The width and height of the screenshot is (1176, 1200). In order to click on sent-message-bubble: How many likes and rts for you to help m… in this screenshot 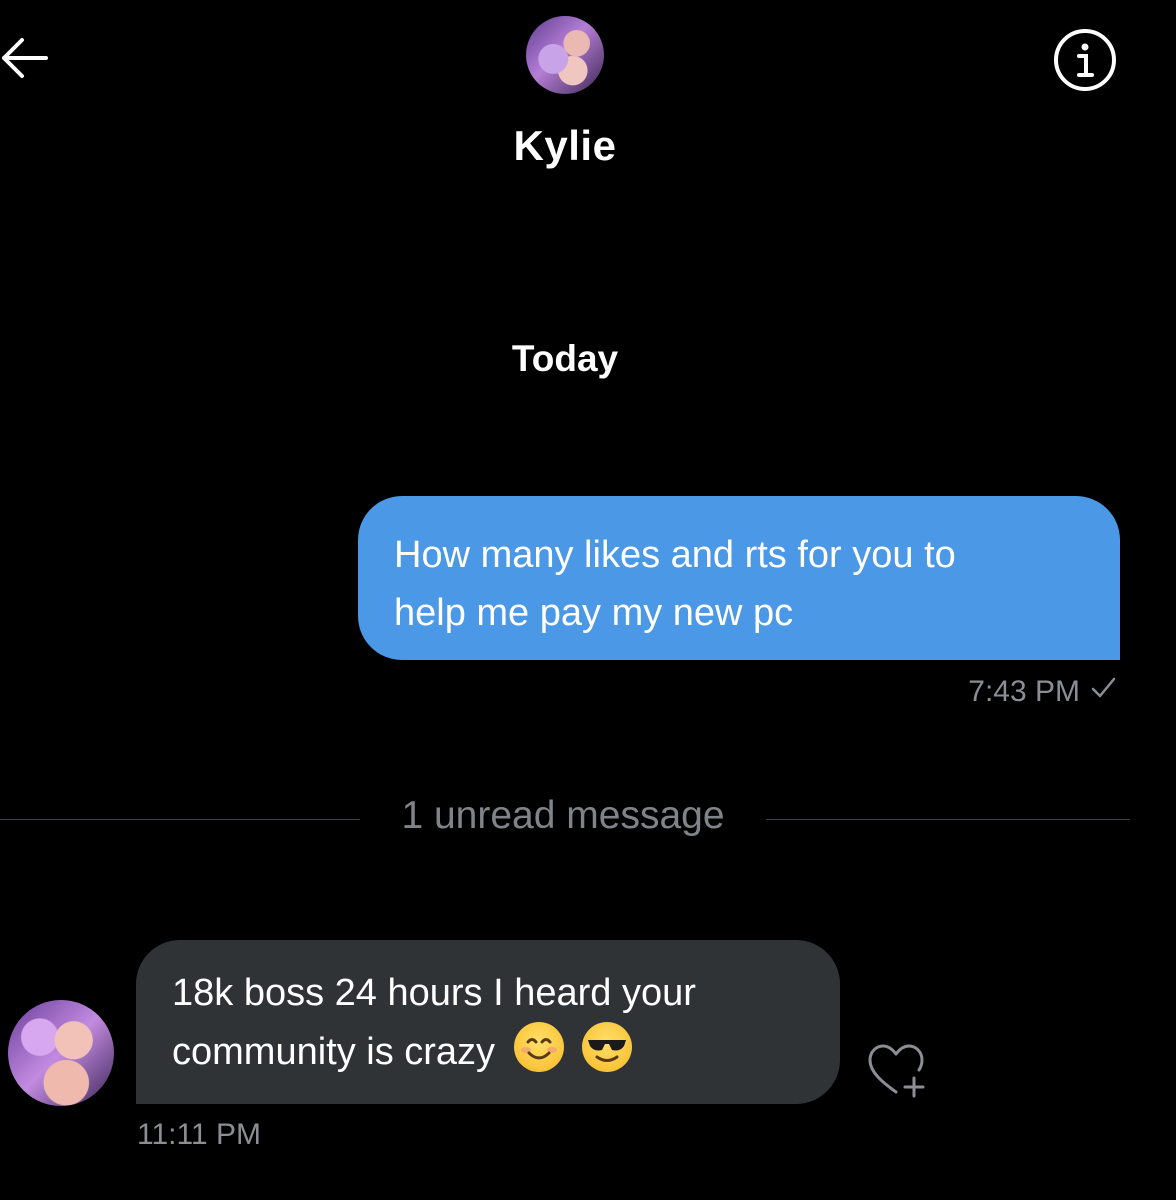, I will do `click(739, 578)`.